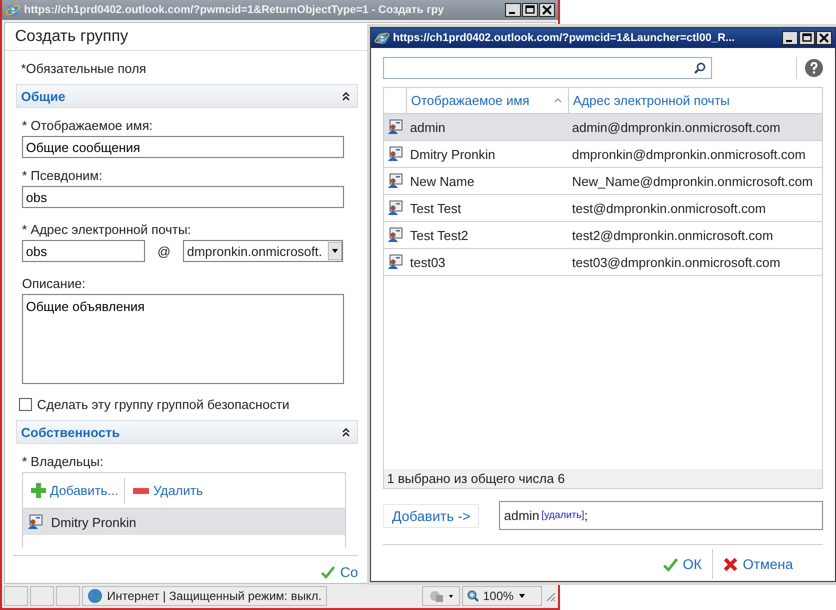 This screenshot has width=836, height=610. What do you see at coordinates (141, 491) in the screenshot?
I see `minus-icon` at bounding box center [141, 491].